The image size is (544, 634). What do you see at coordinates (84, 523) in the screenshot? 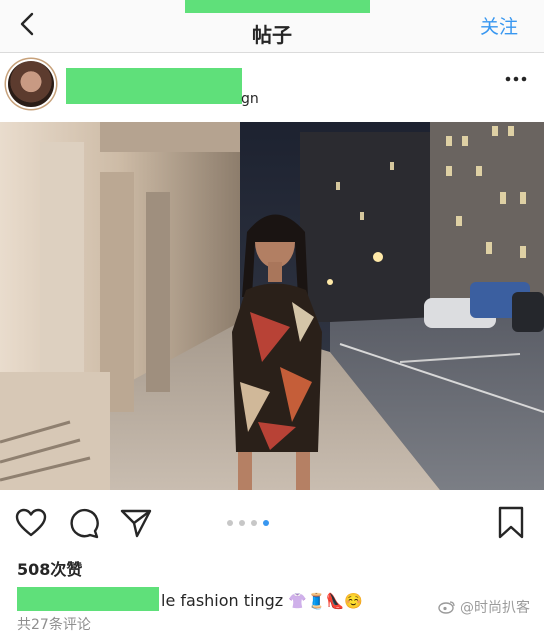
I see `comment-icon` at bounding box center [84, 523].